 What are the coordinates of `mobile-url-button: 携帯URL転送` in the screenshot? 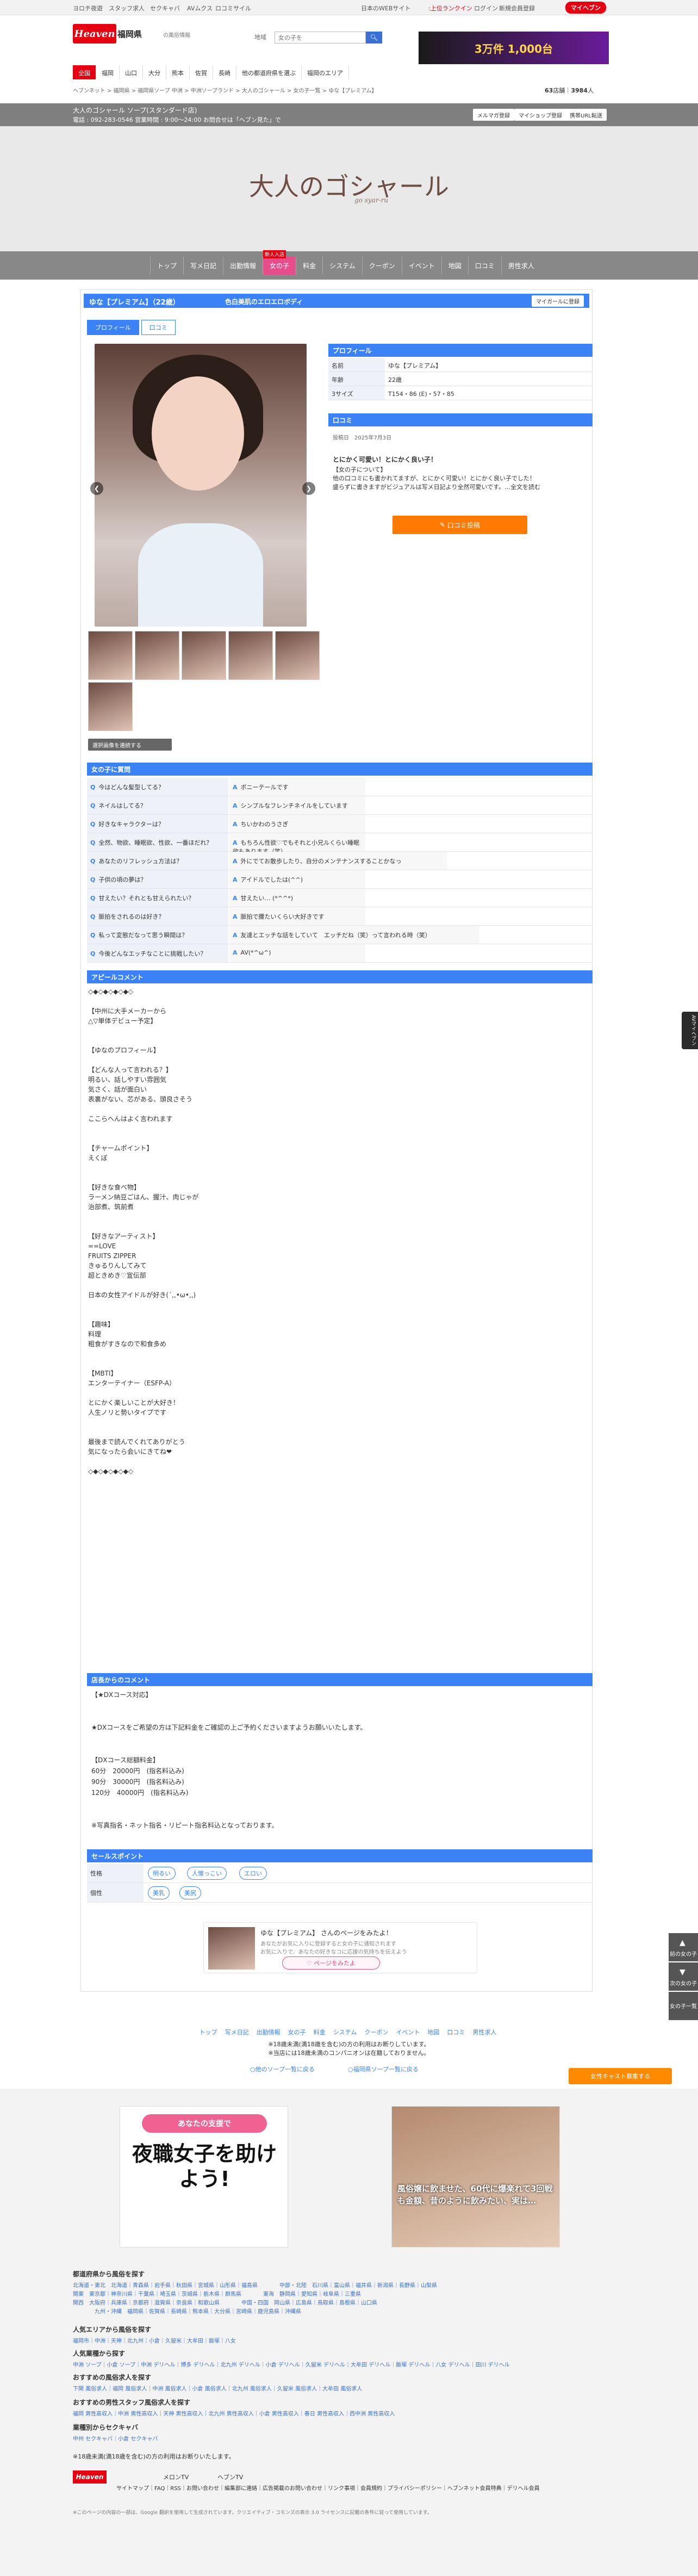 It's located at (586, 115).